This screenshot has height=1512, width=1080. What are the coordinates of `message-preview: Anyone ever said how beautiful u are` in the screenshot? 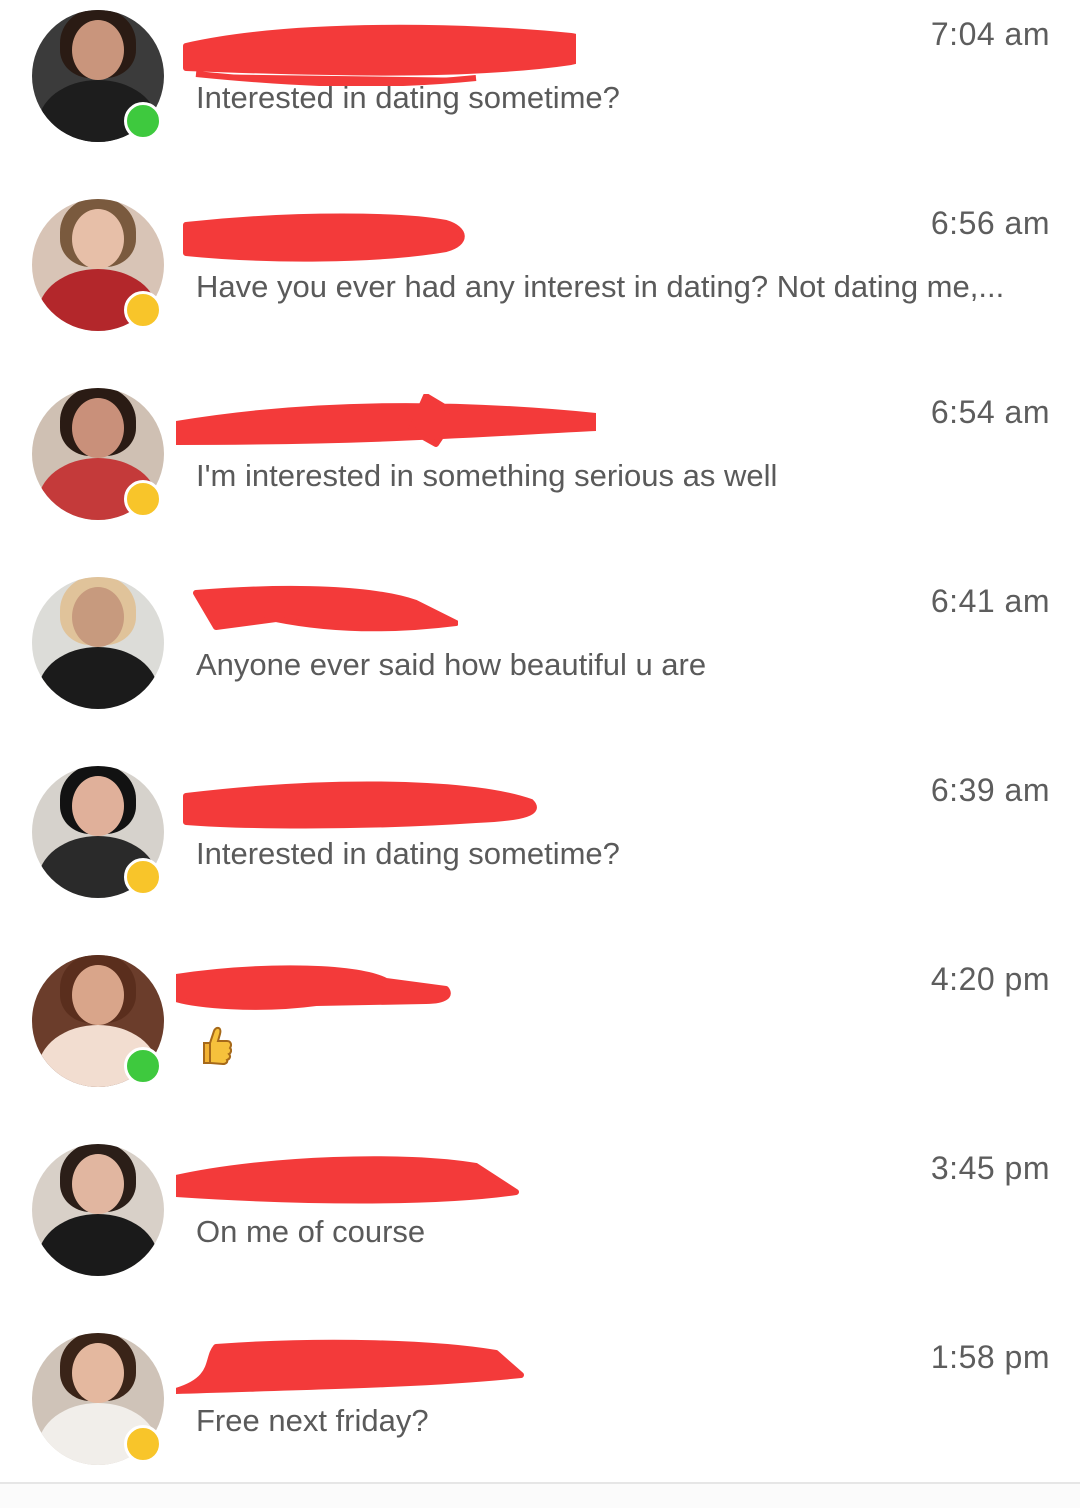 It's located at (451, 664).